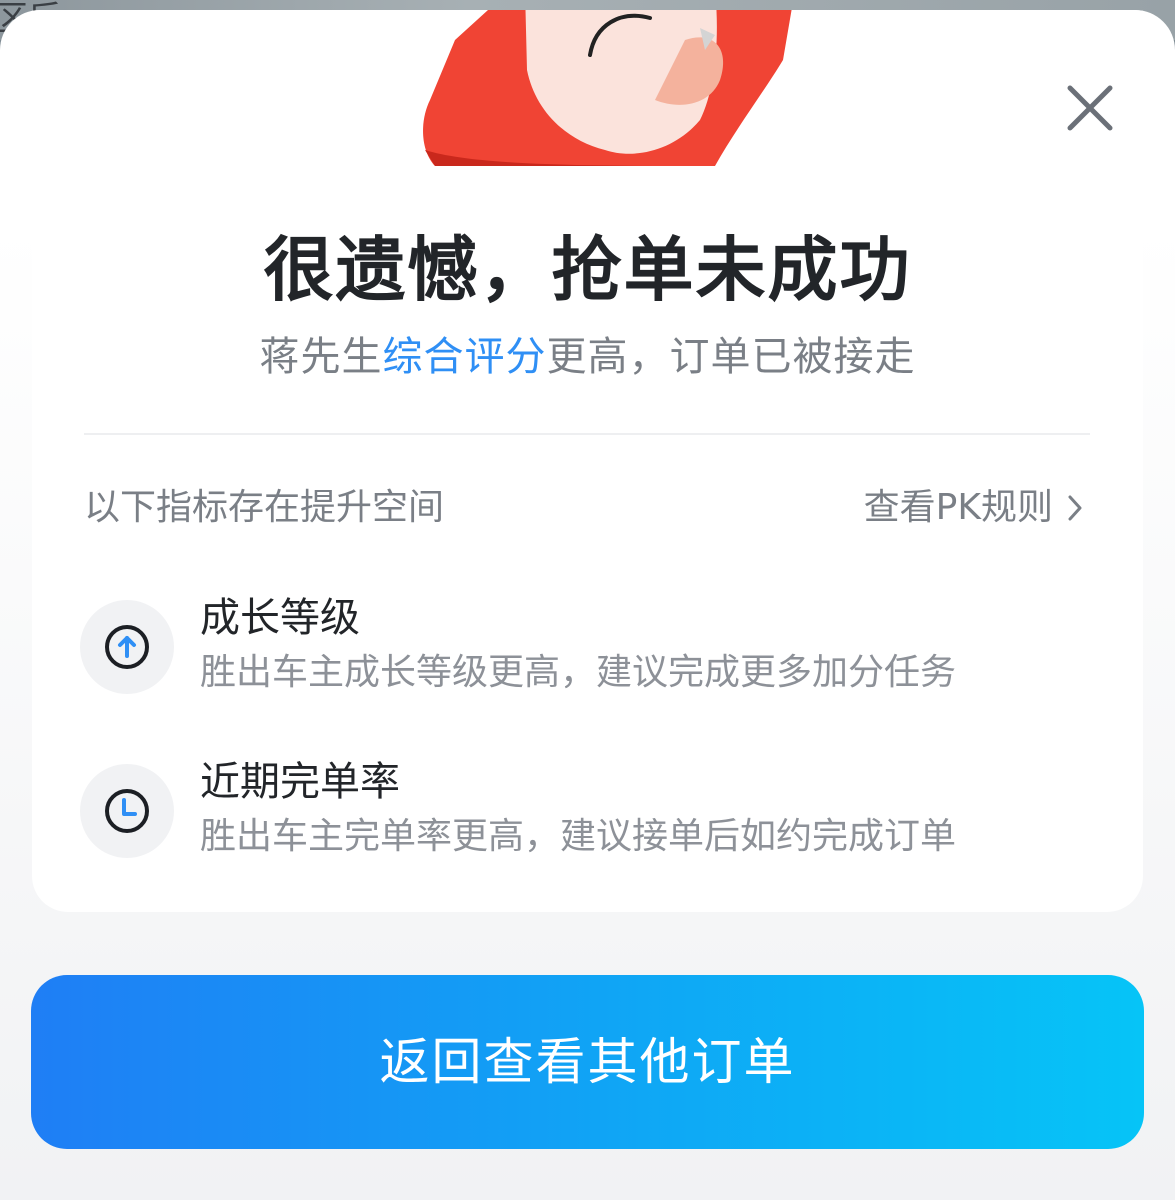  I want to click on close-button, so click(1090, 108).